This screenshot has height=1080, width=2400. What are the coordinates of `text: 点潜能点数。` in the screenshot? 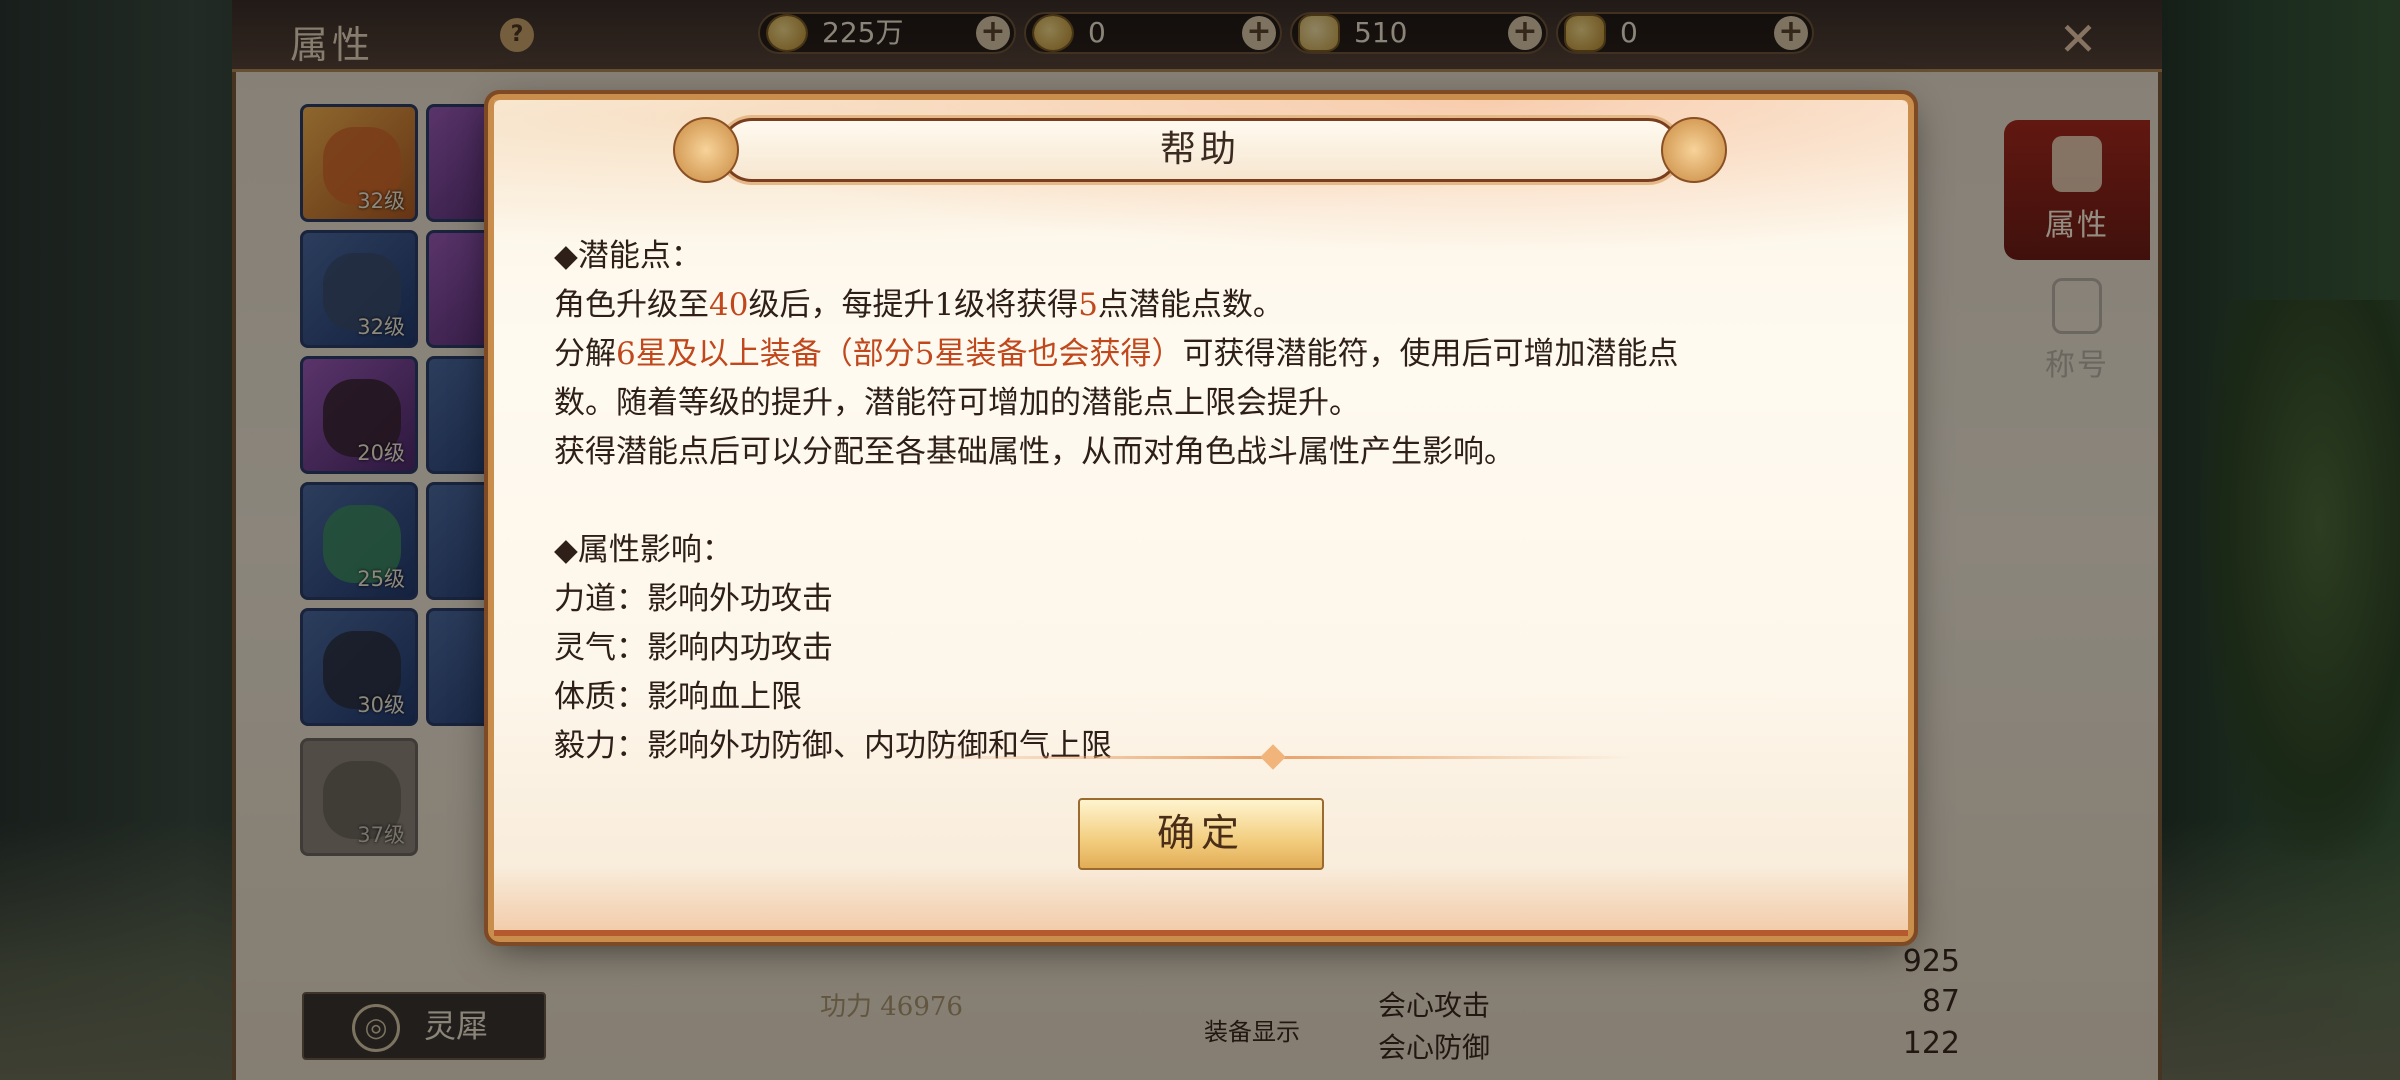 It's located at (1190, 305).